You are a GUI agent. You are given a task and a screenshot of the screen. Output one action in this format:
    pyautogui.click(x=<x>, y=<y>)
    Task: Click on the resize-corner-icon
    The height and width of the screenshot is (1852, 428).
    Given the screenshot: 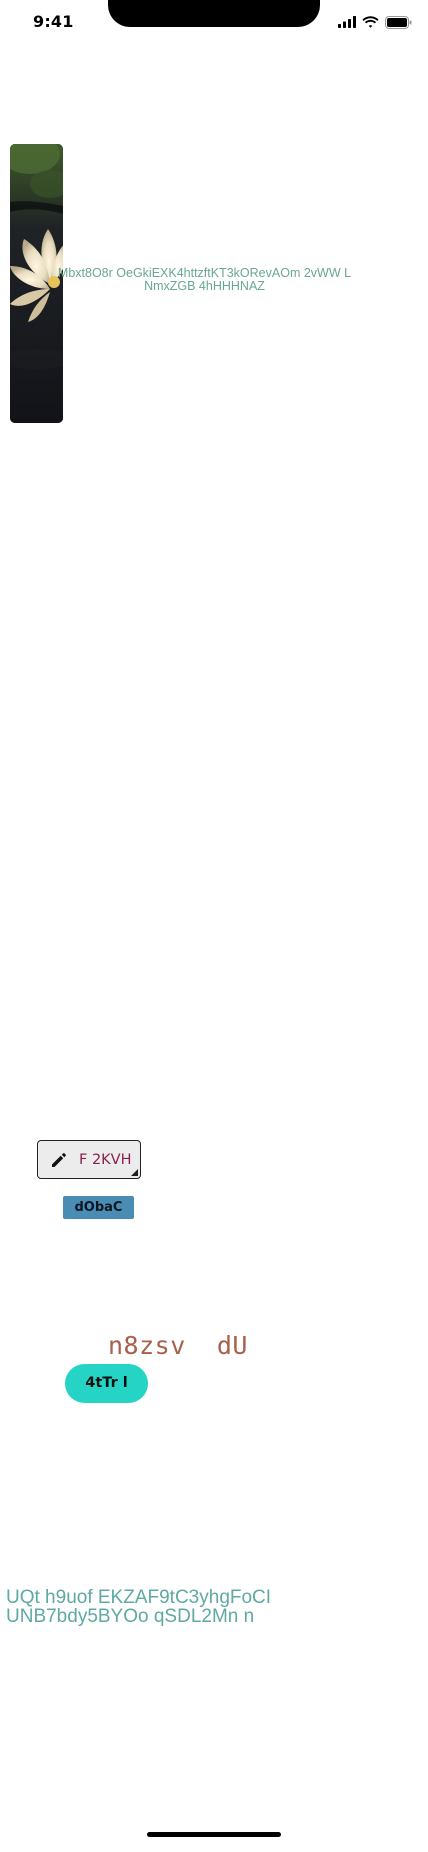 What is the action you would take?
    pyautogui.click(x=134, y=1172)
    